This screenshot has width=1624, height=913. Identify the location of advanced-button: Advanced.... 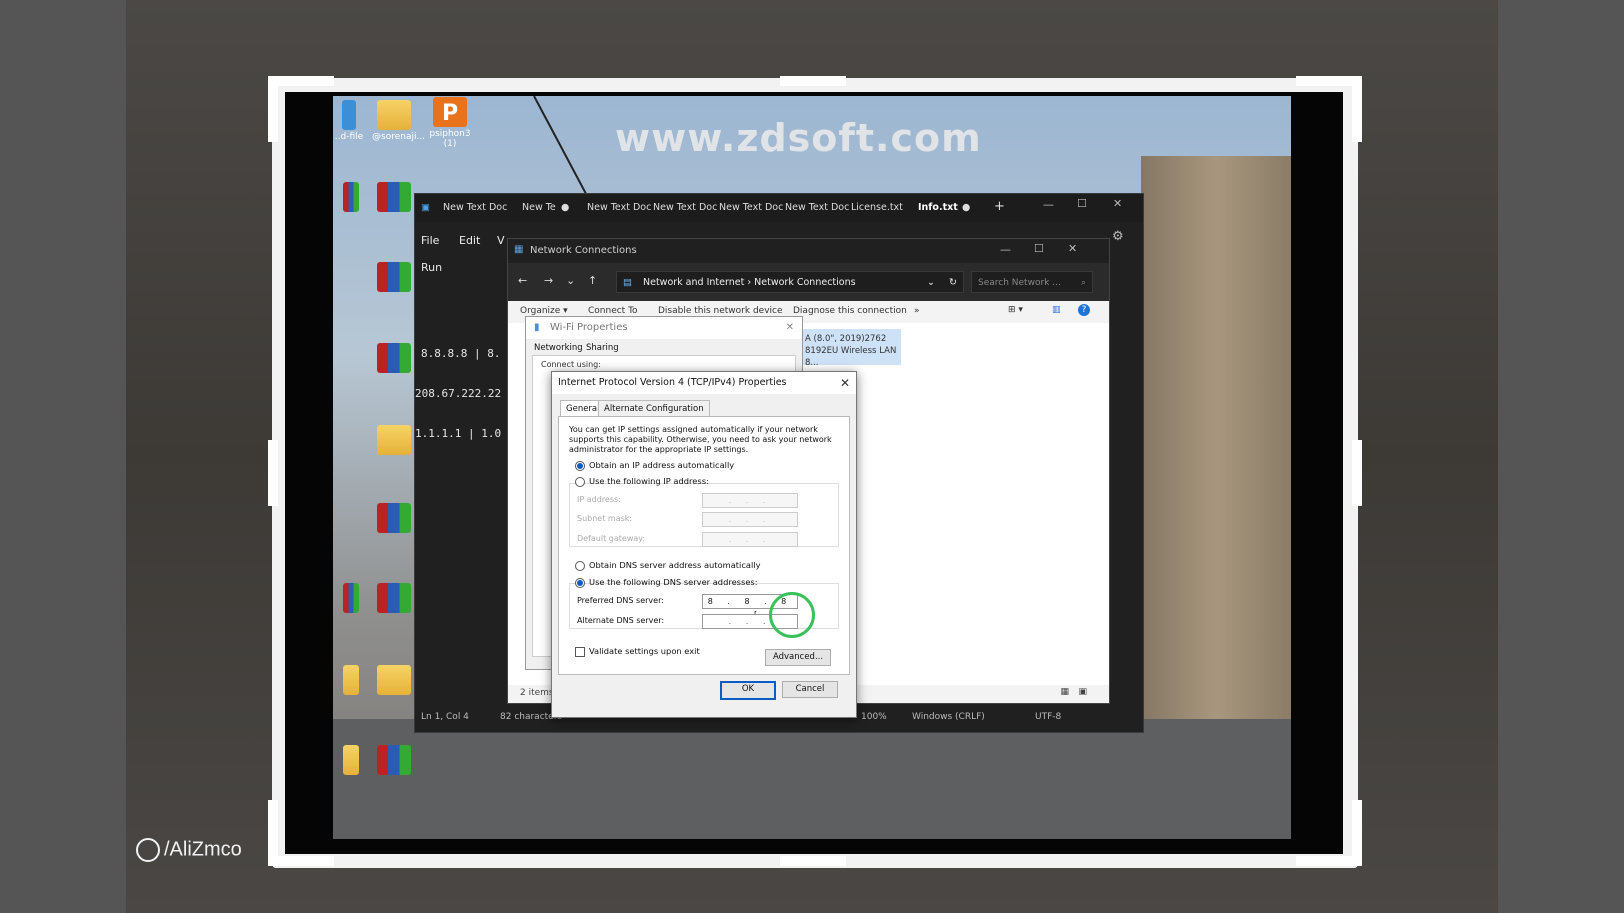
(798, 657).